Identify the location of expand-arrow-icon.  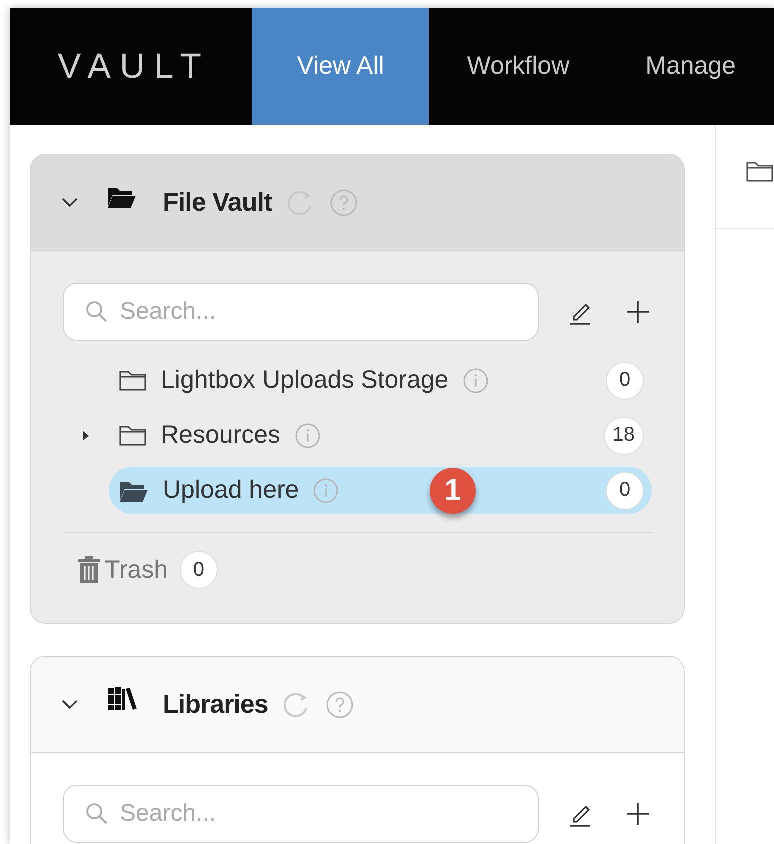
(86, 436).